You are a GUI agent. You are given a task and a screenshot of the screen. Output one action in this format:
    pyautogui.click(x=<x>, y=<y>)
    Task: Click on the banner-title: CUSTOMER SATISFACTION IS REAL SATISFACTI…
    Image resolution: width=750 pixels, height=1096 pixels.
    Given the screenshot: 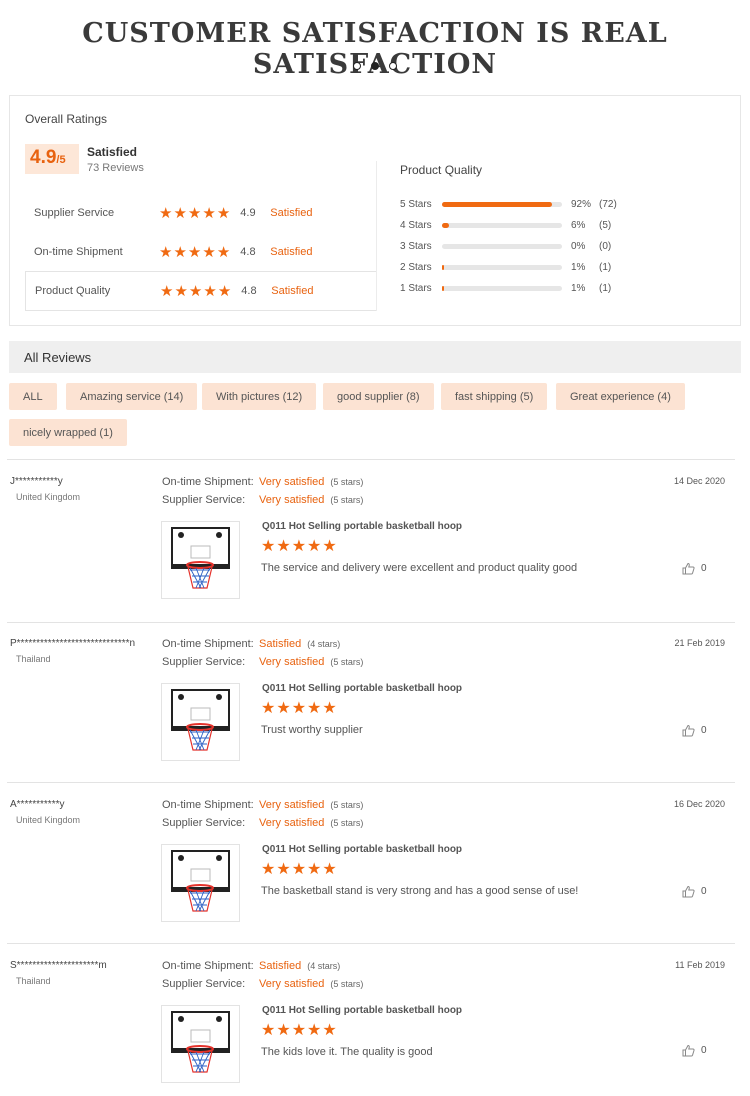 What is the action you would take?
    pyautogui.click(x=375, y=49)
    